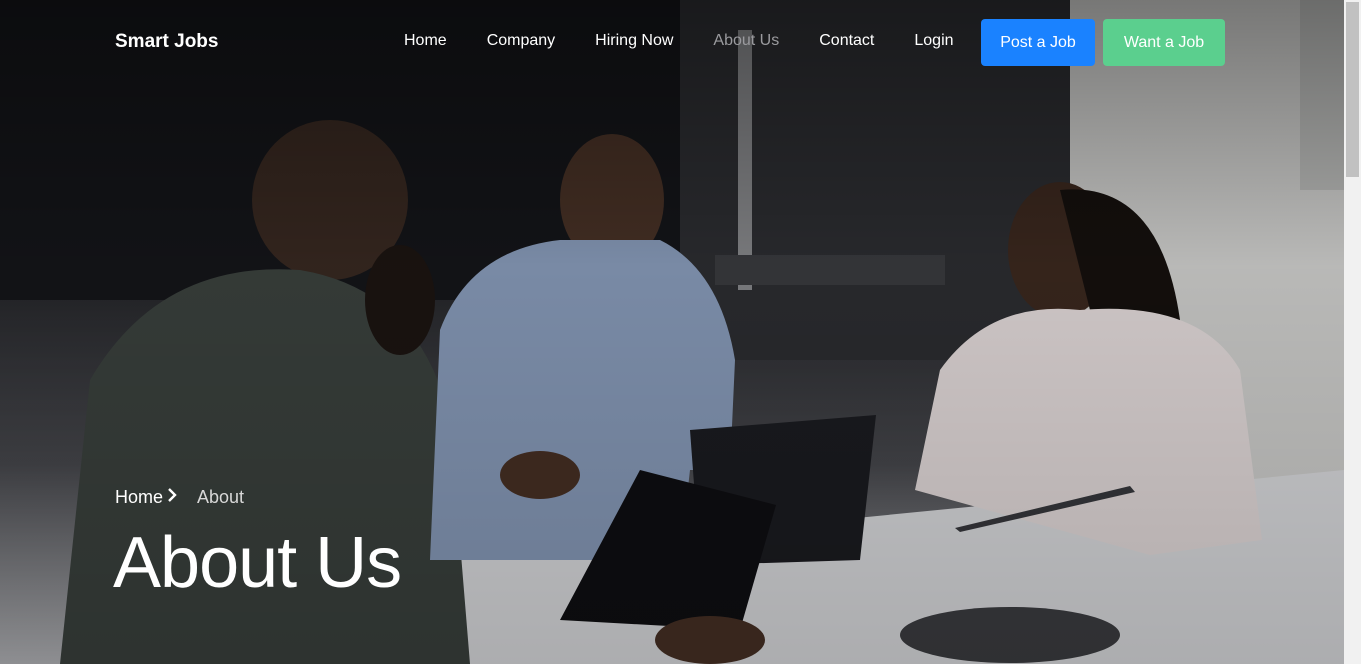  Describe the element at coordinates (1038, 42) in the screenshot. I see `post-job-button: Post a Job` at that location.